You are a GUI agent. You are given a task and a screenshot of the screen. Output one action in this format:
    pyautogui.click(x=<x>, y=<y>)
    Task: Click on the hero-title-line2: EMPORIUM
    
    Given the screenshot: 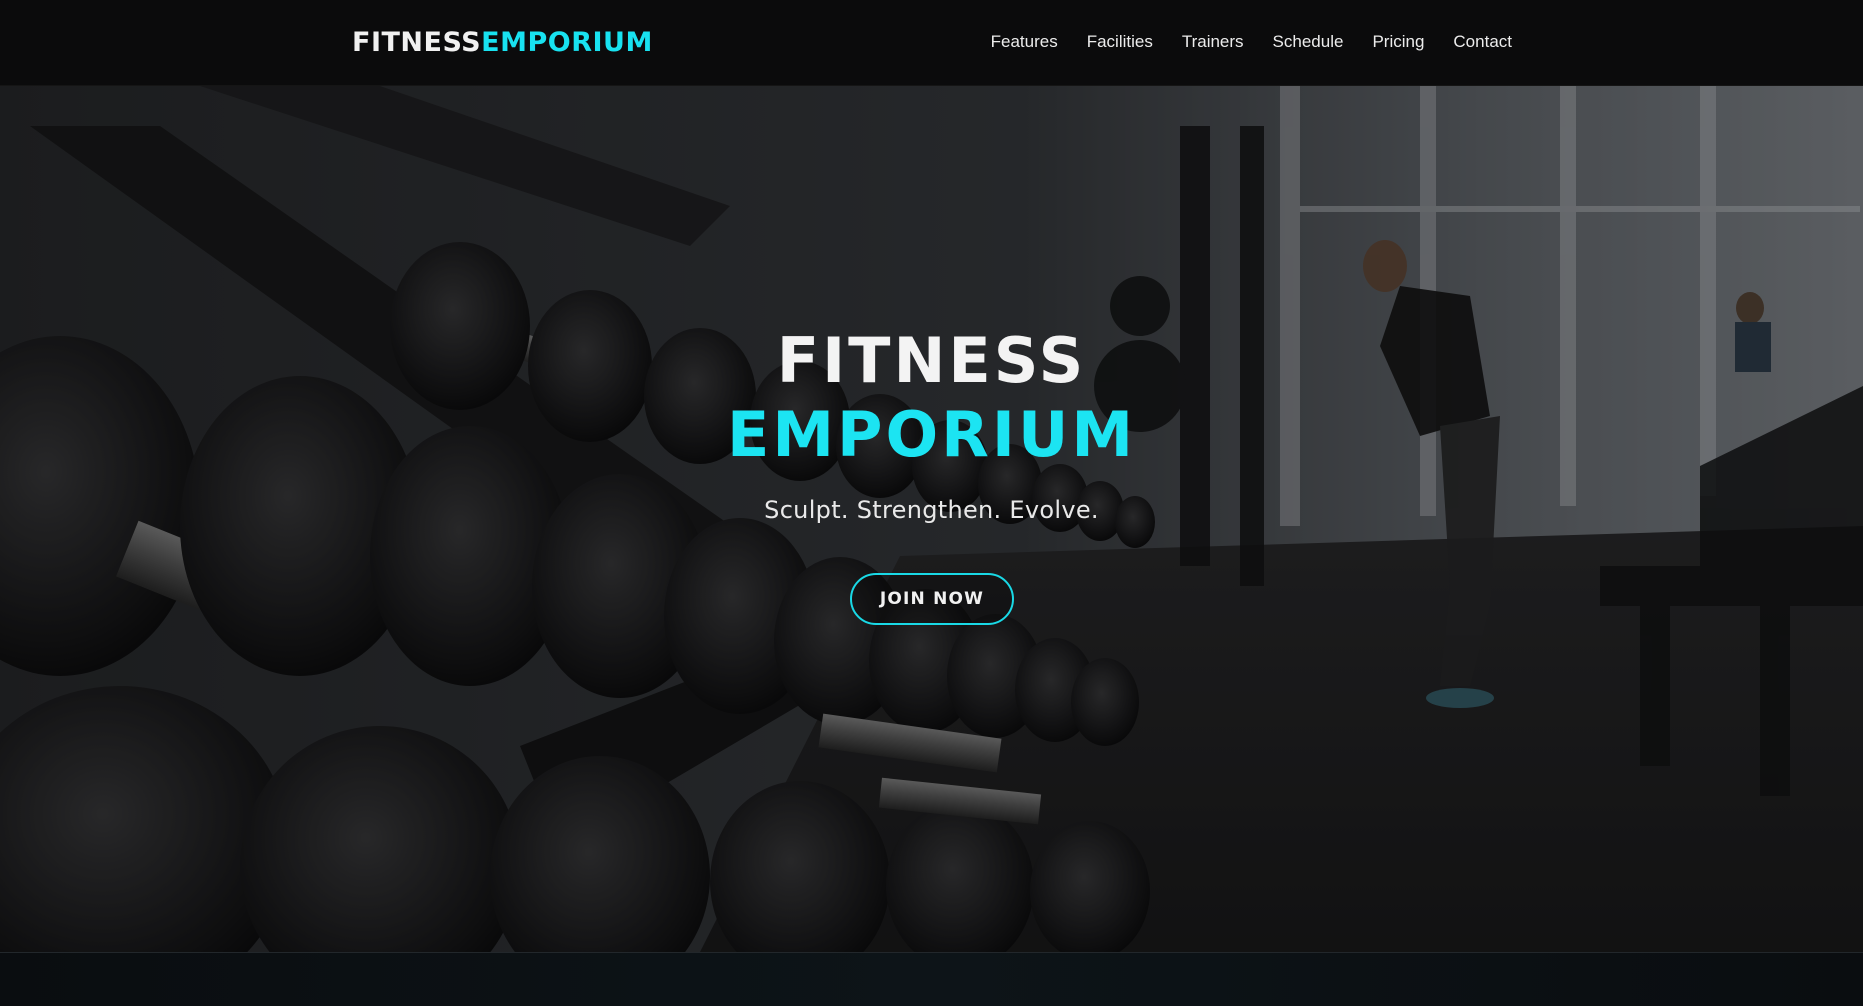 What is the action you would take?
    pyautogui.click(x=931, y=434)
    